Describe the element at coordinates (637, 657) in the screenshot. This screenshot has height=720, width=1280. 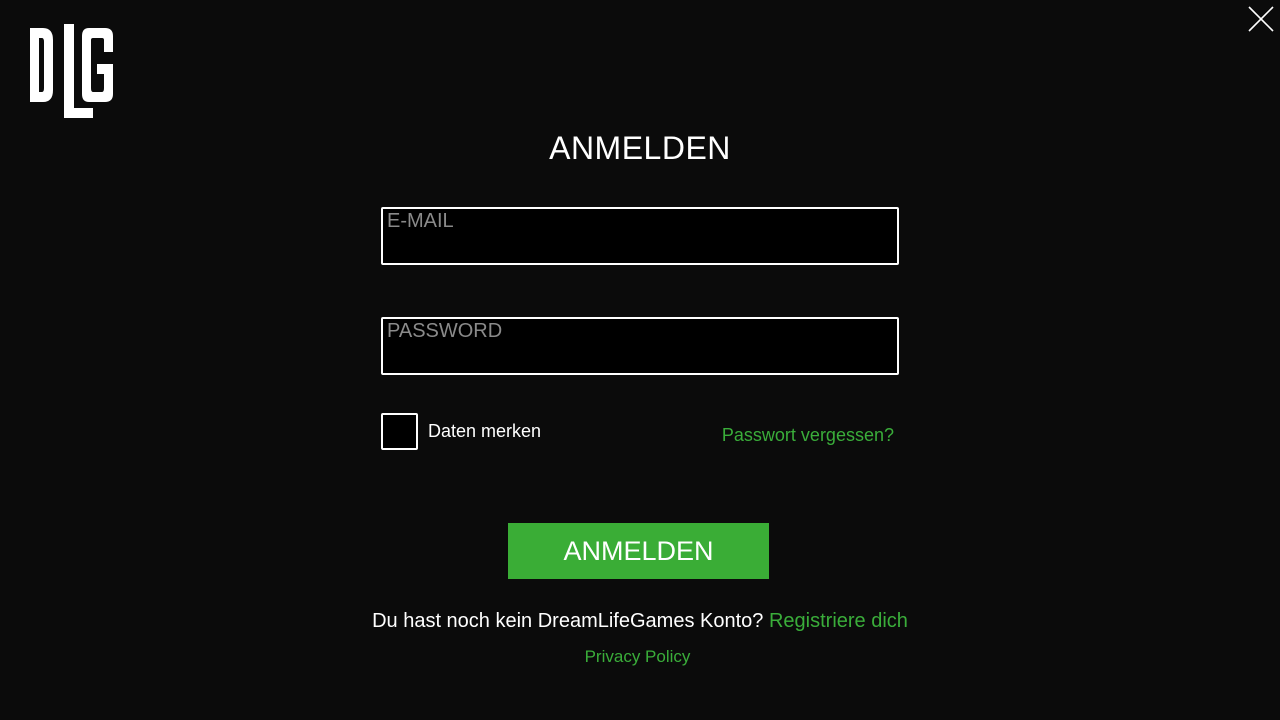
I see `privacy-policy-link: Privacy Policy` at that location.